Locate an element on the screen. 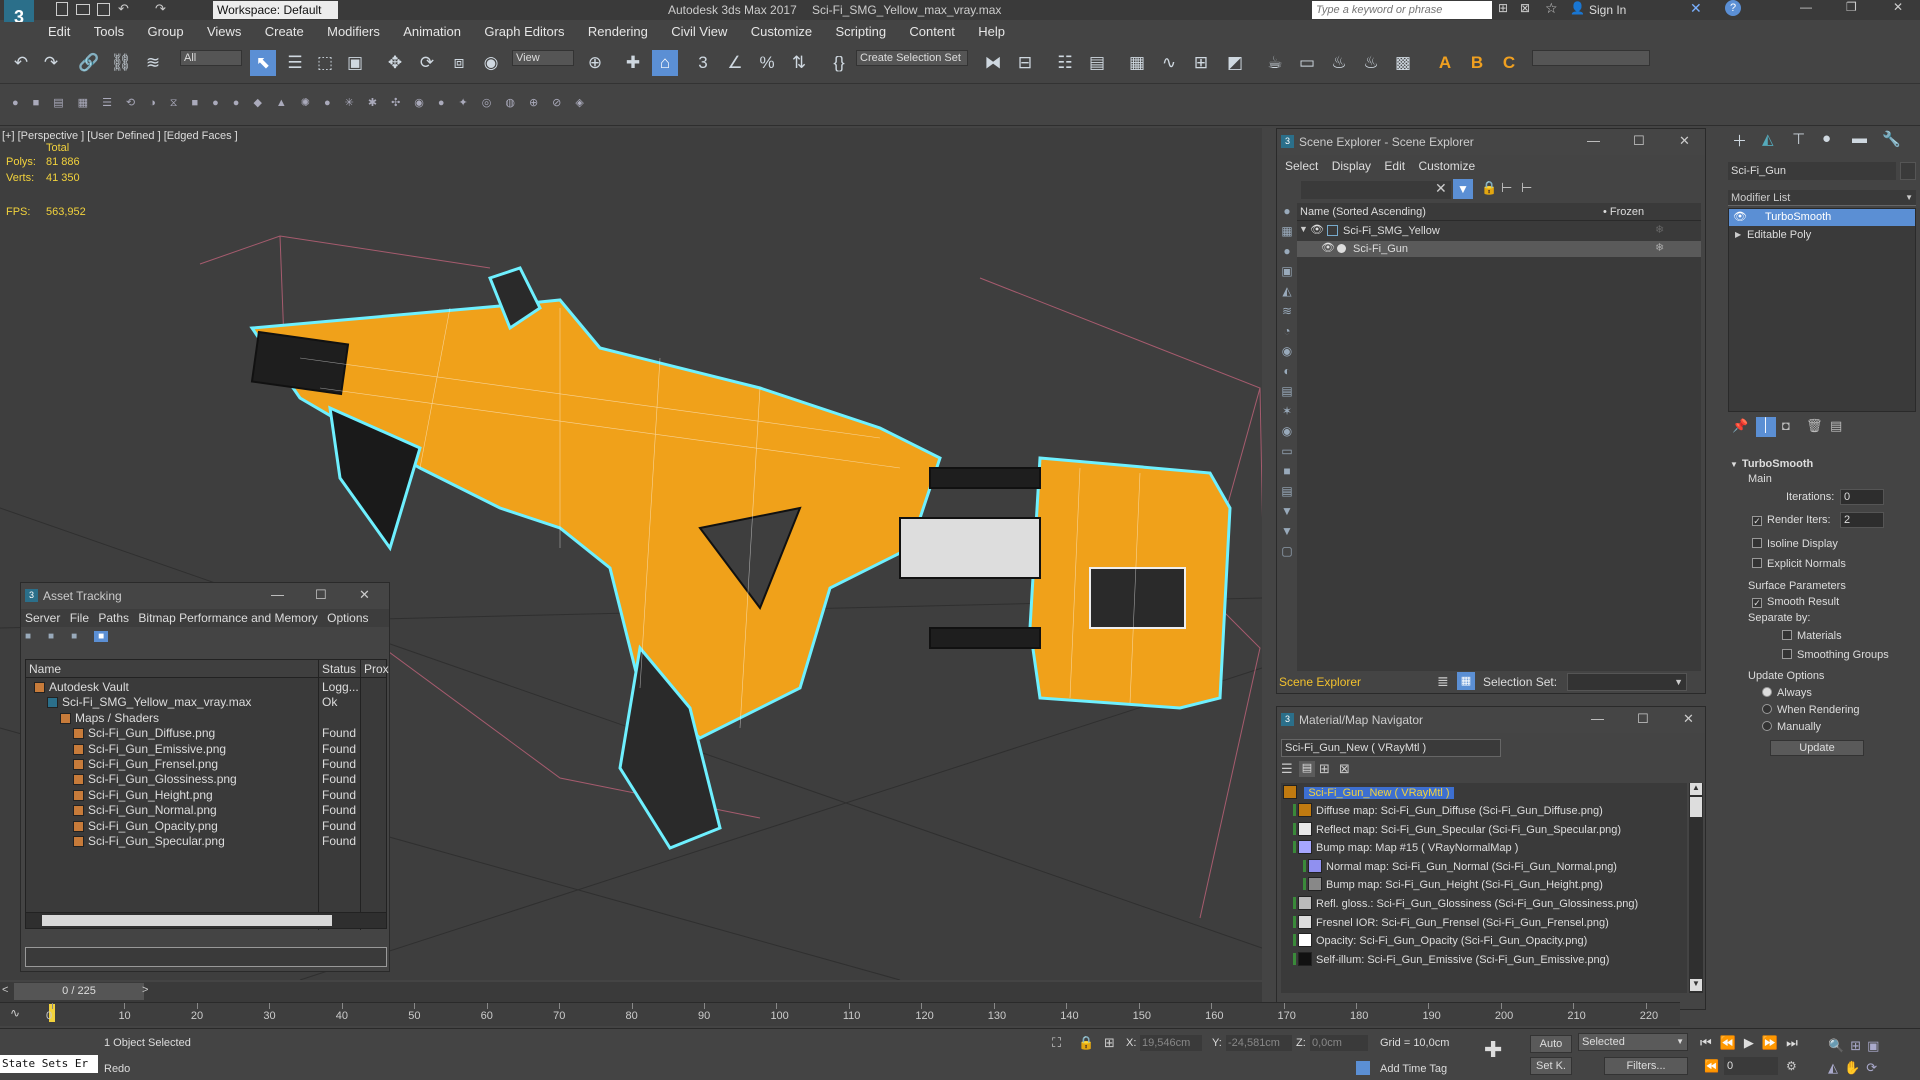 The image size is (1920, 1080). scene-explorer-dropdown: Scene Explorer is located at coordinates (1354, 682).